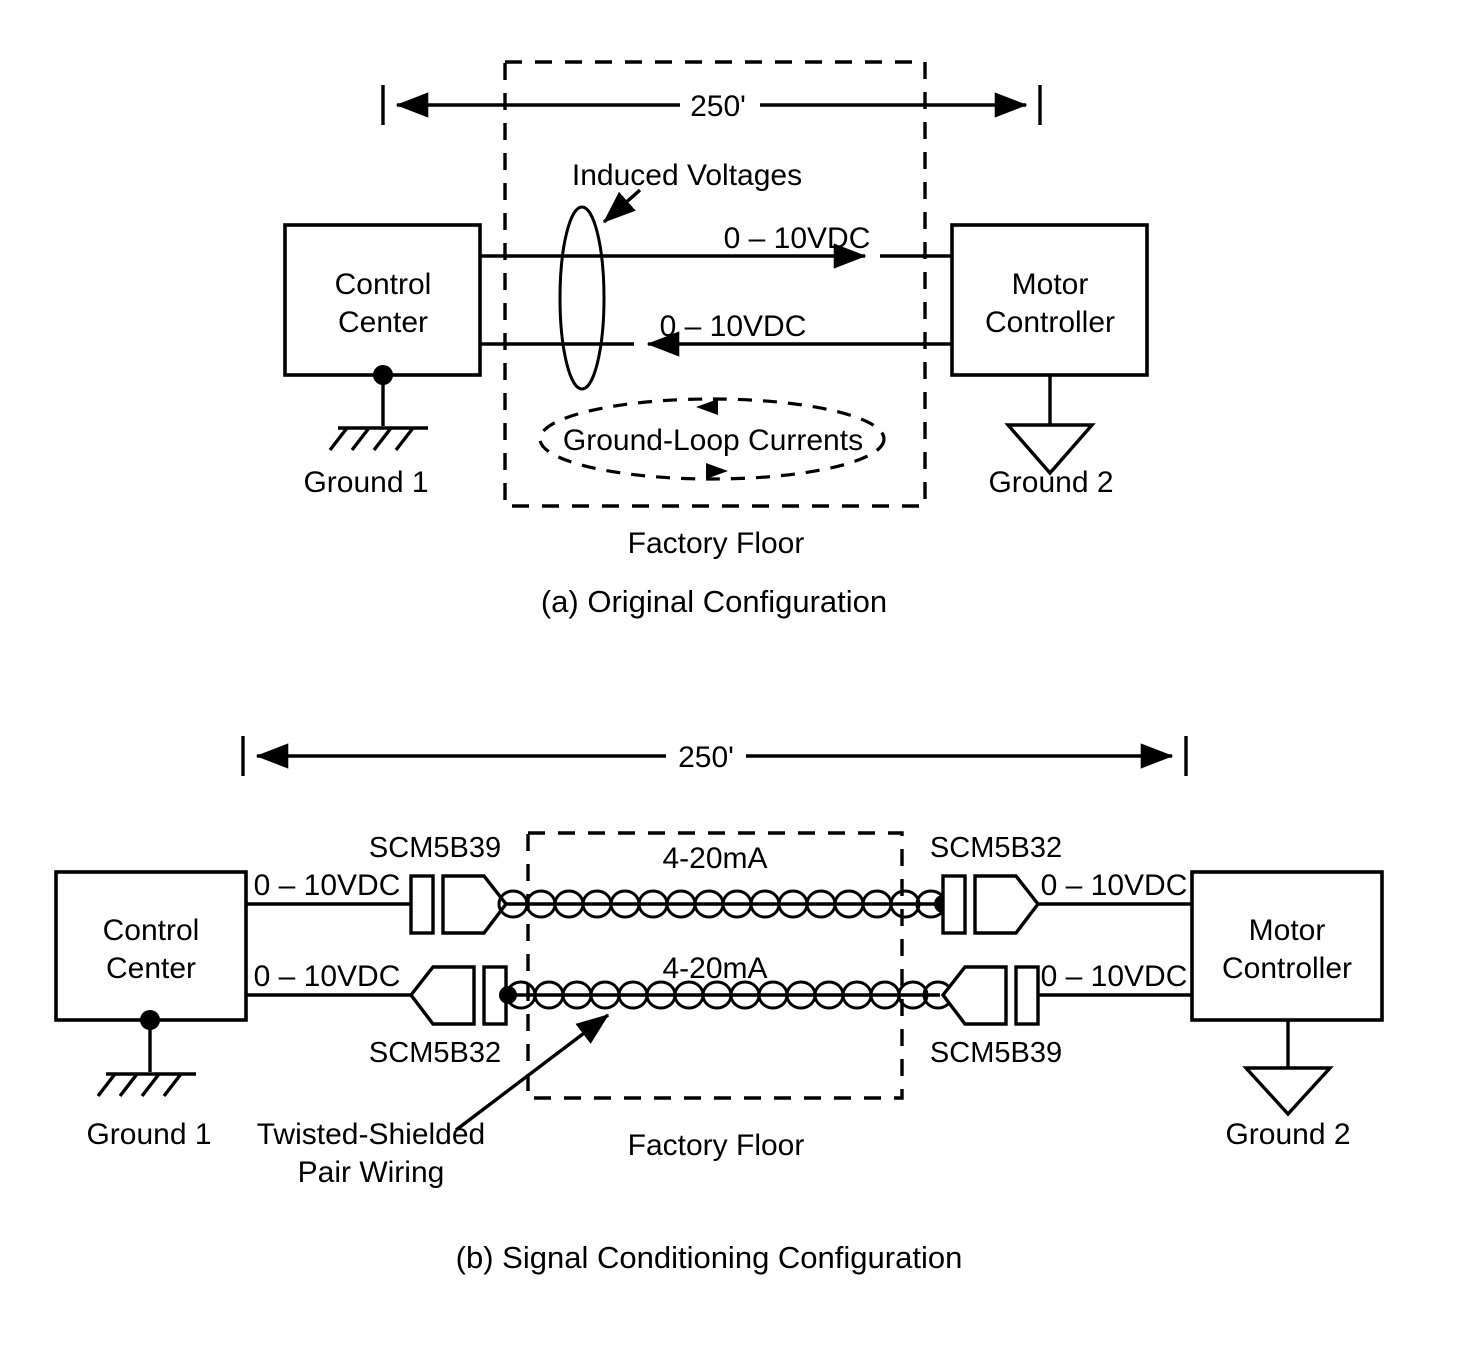  I want to click on caption-b: (b) Signal Conditioning Configuration, so click(709, 1257).